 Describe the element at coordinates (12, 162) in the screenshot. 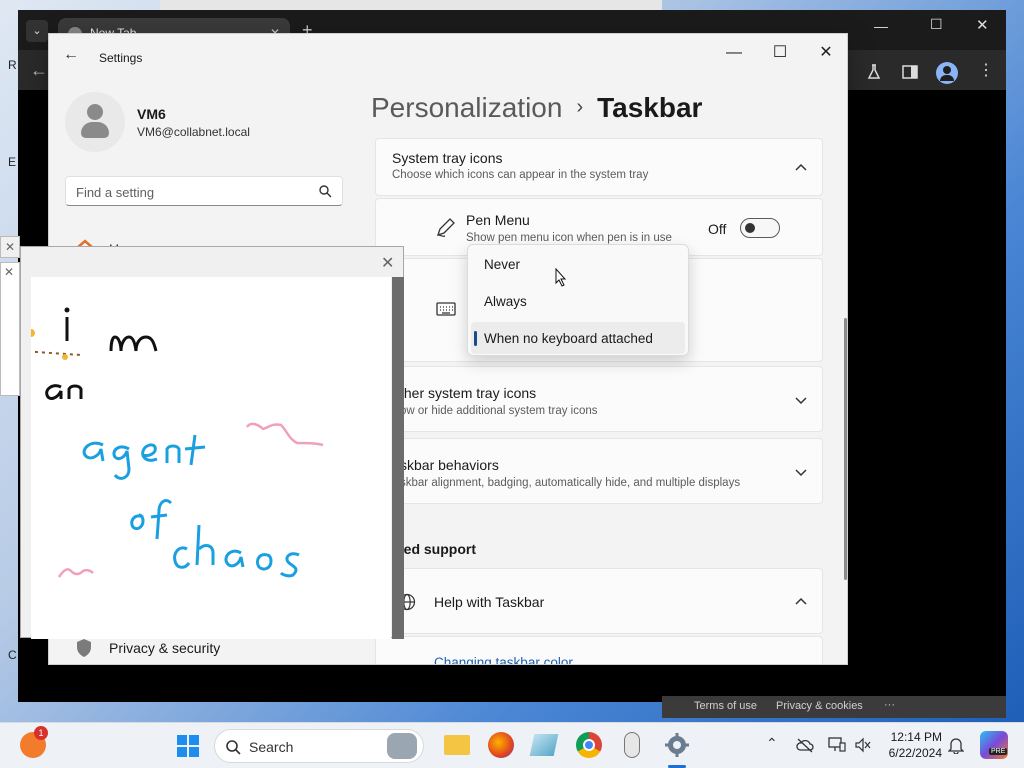

I see `desktop-letter: E` at that location.